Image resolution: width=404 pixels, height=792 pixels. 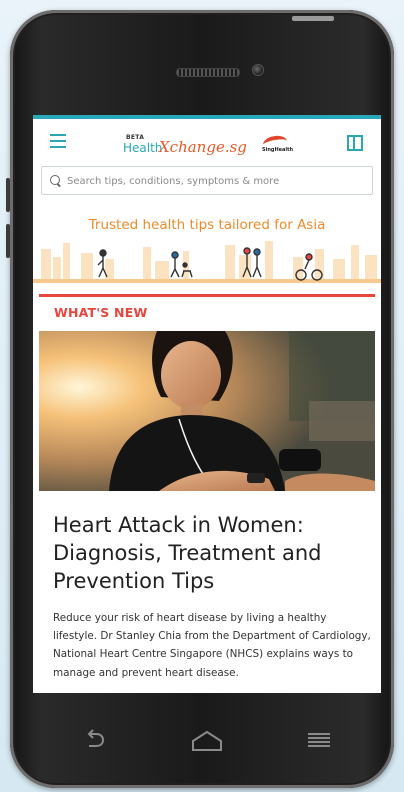 I want to click on search-bar, so click(x=207, y=180).